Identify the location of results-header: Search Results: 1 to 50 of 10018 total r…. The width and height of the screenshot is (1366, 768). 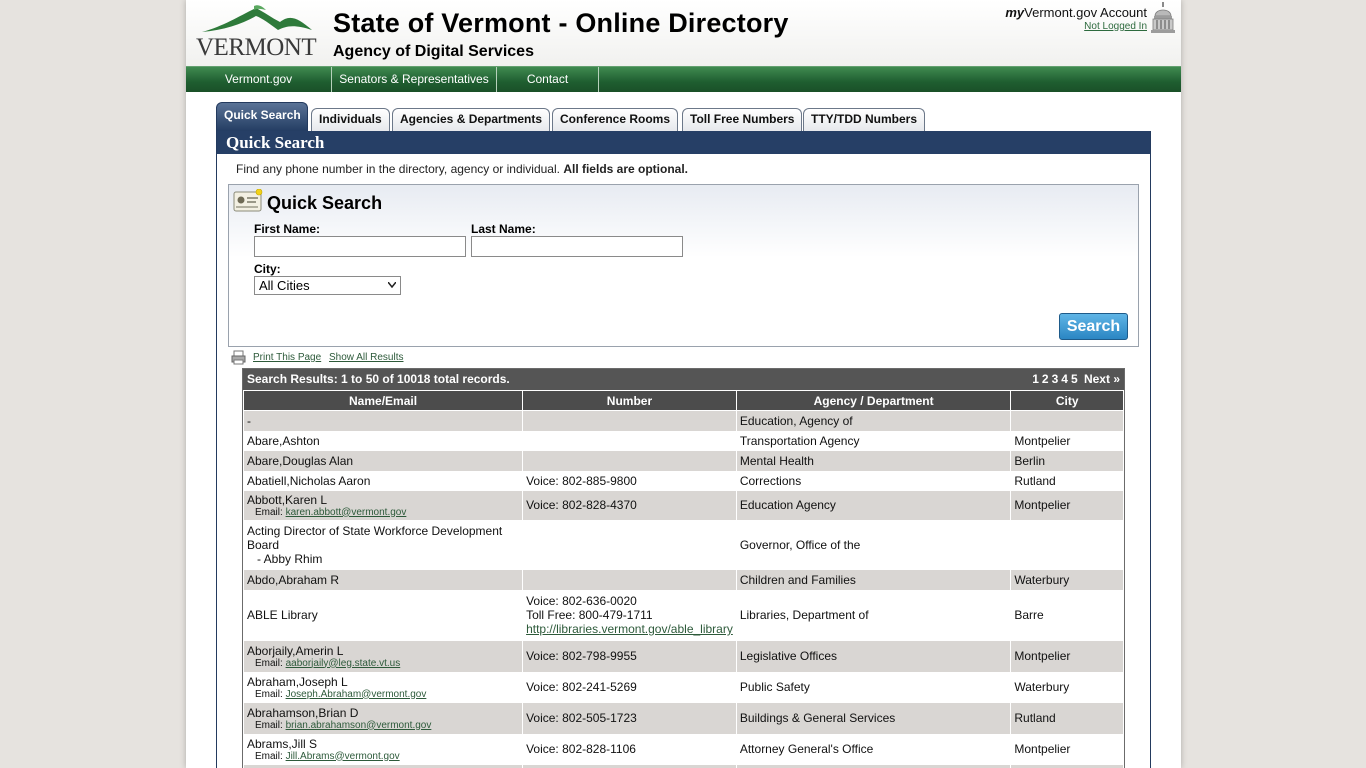
(683, 379).